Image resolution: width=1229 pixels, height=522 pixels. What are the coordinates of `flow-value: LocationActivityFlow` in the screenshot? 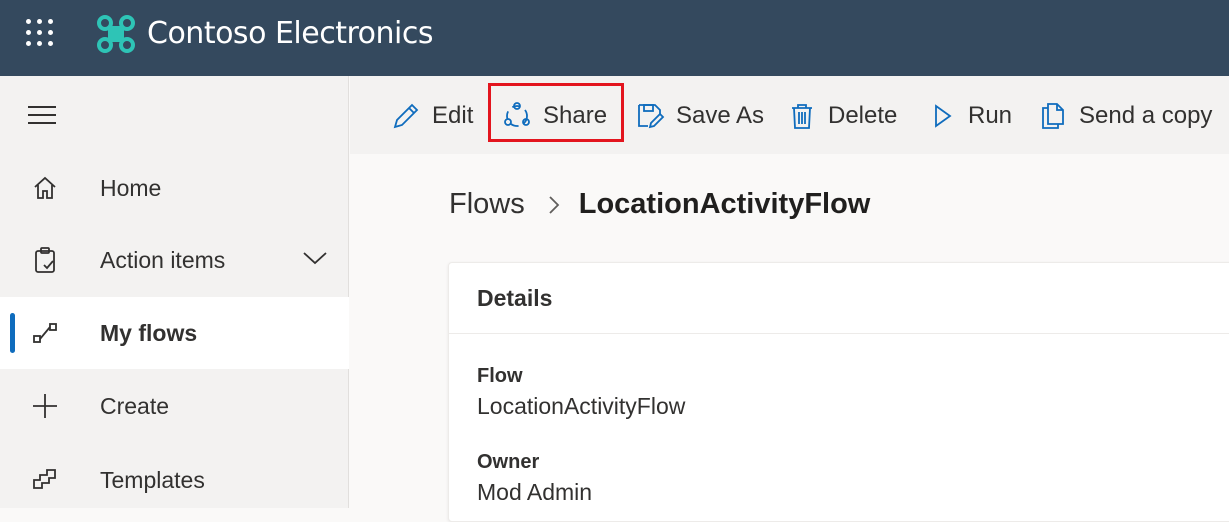 It's located at (581, 406).